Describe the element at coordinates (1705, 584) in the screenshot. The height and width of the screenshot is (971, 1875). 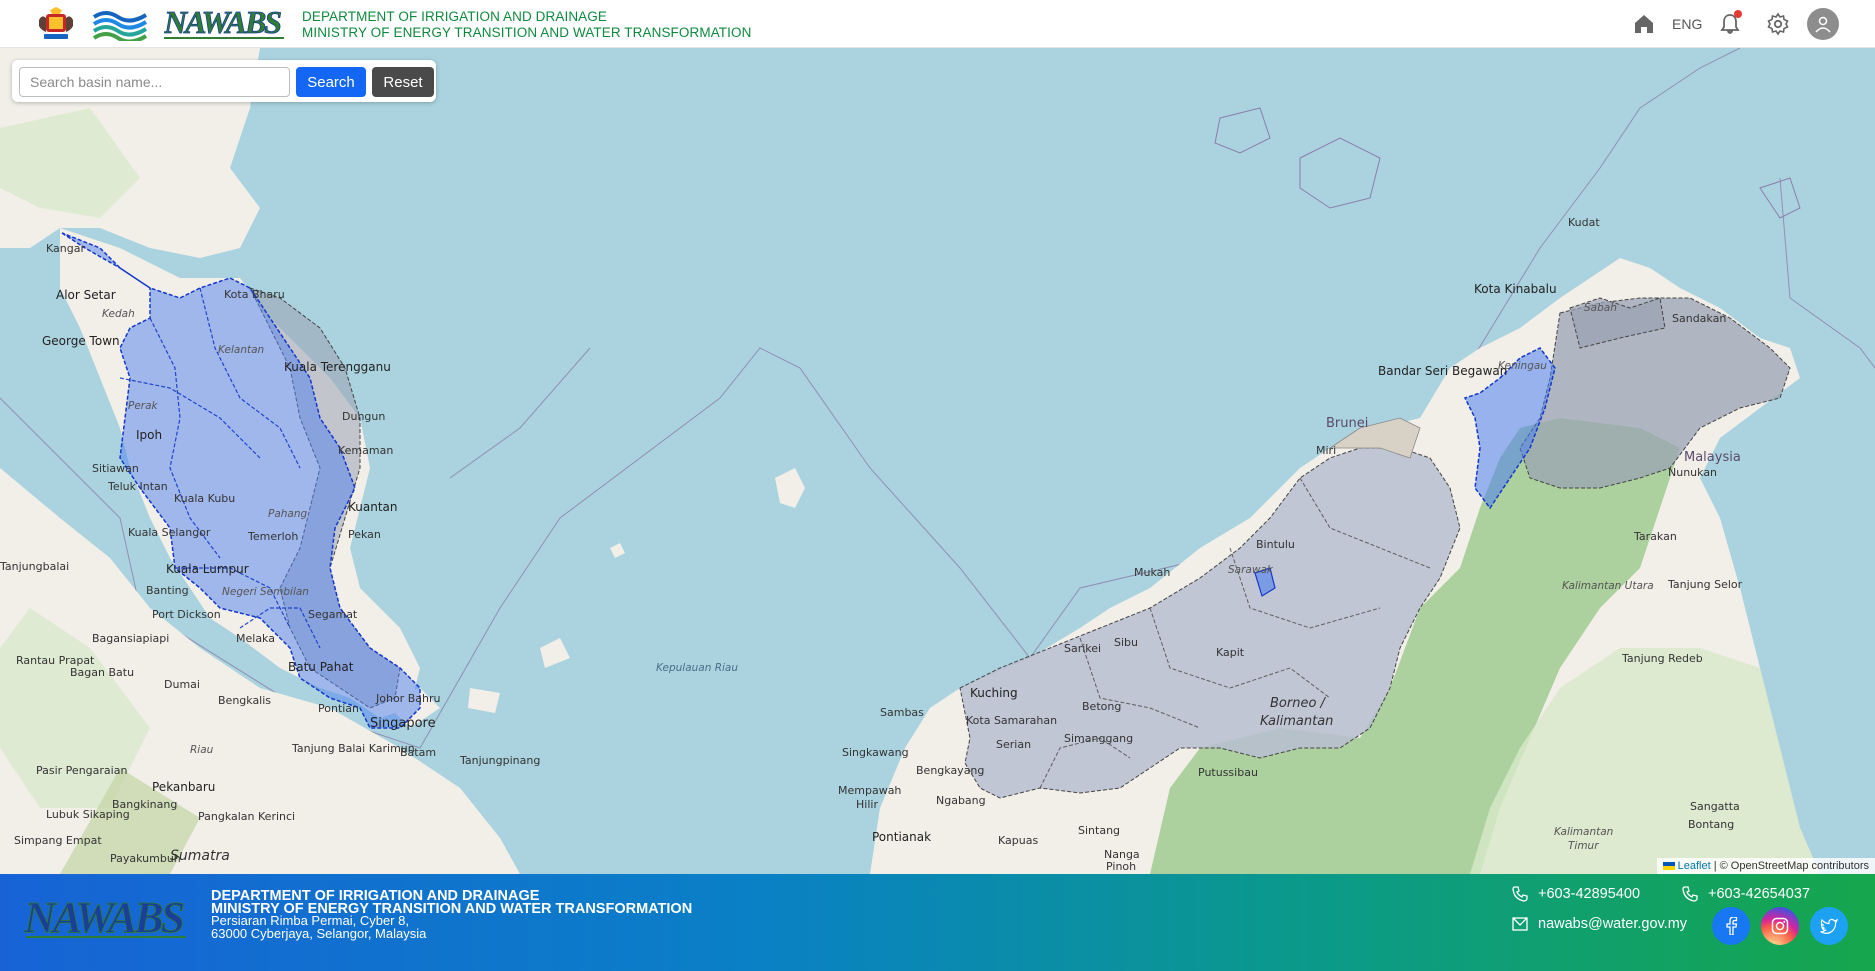
I see `map-label: Tanjung Selor` at that location.